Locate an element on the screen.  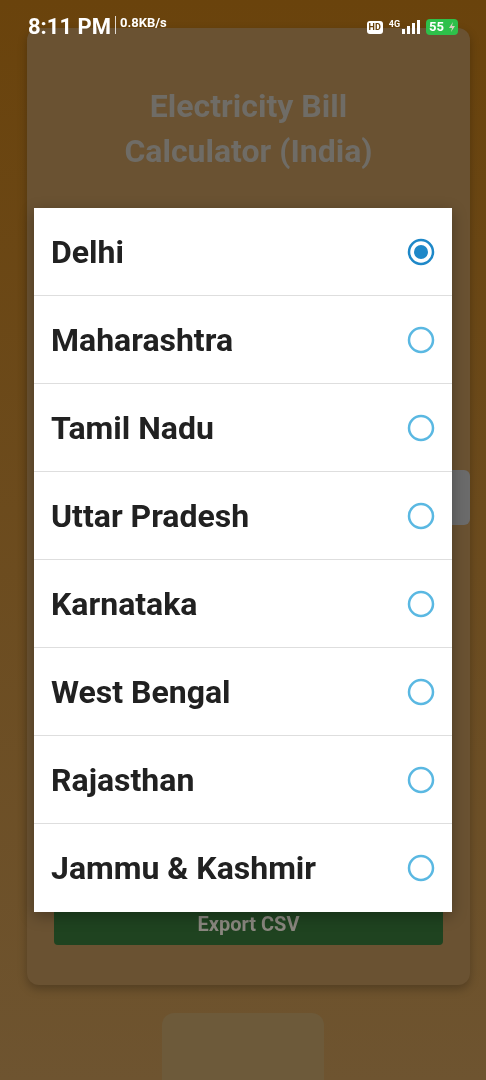
battery-indicator: 55 is located at coordinates (442, 27).